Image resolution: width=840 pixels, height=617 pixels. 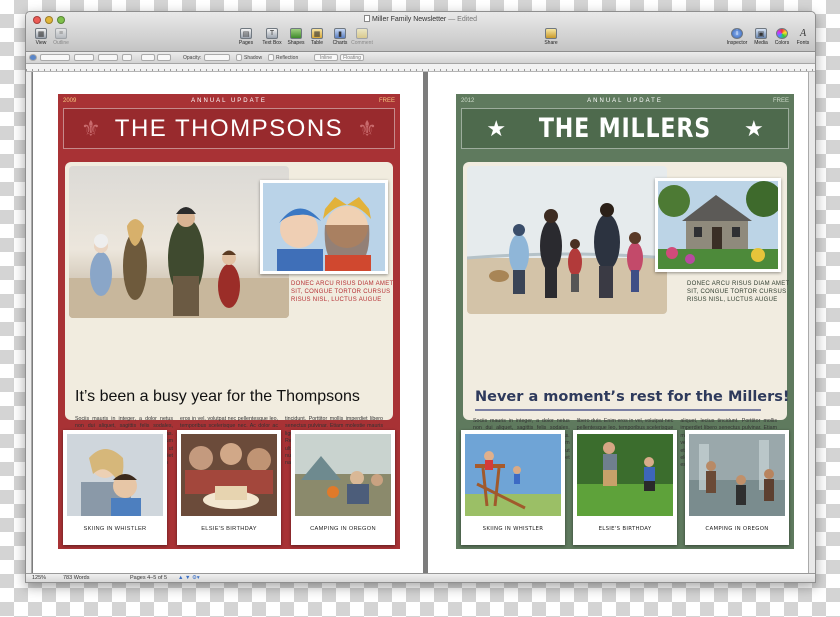 What do you see at coordinates (271, 57) in the screenshot?
I see `reflection-checkbox` at bounding box center [271, 57].